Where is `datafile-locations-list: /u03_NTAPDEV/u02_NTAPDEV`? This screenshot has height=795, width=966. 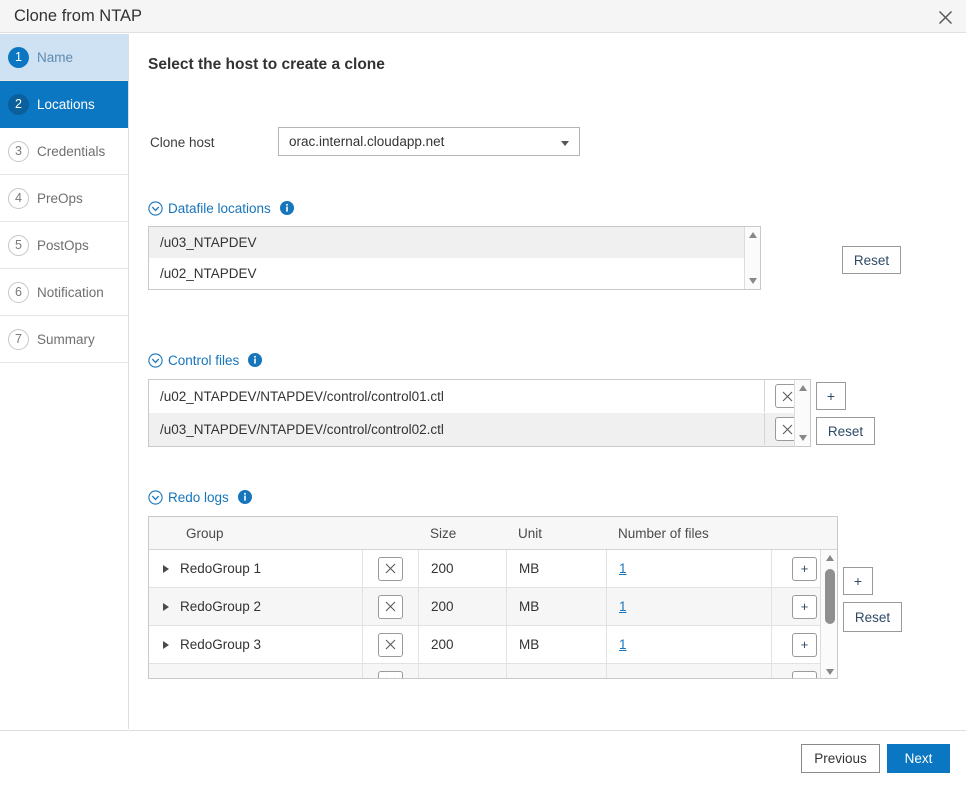
datafile-locations-list: /u03_NTAPDEV/u02_NTAPDEV is located at coordinates (454, 258).